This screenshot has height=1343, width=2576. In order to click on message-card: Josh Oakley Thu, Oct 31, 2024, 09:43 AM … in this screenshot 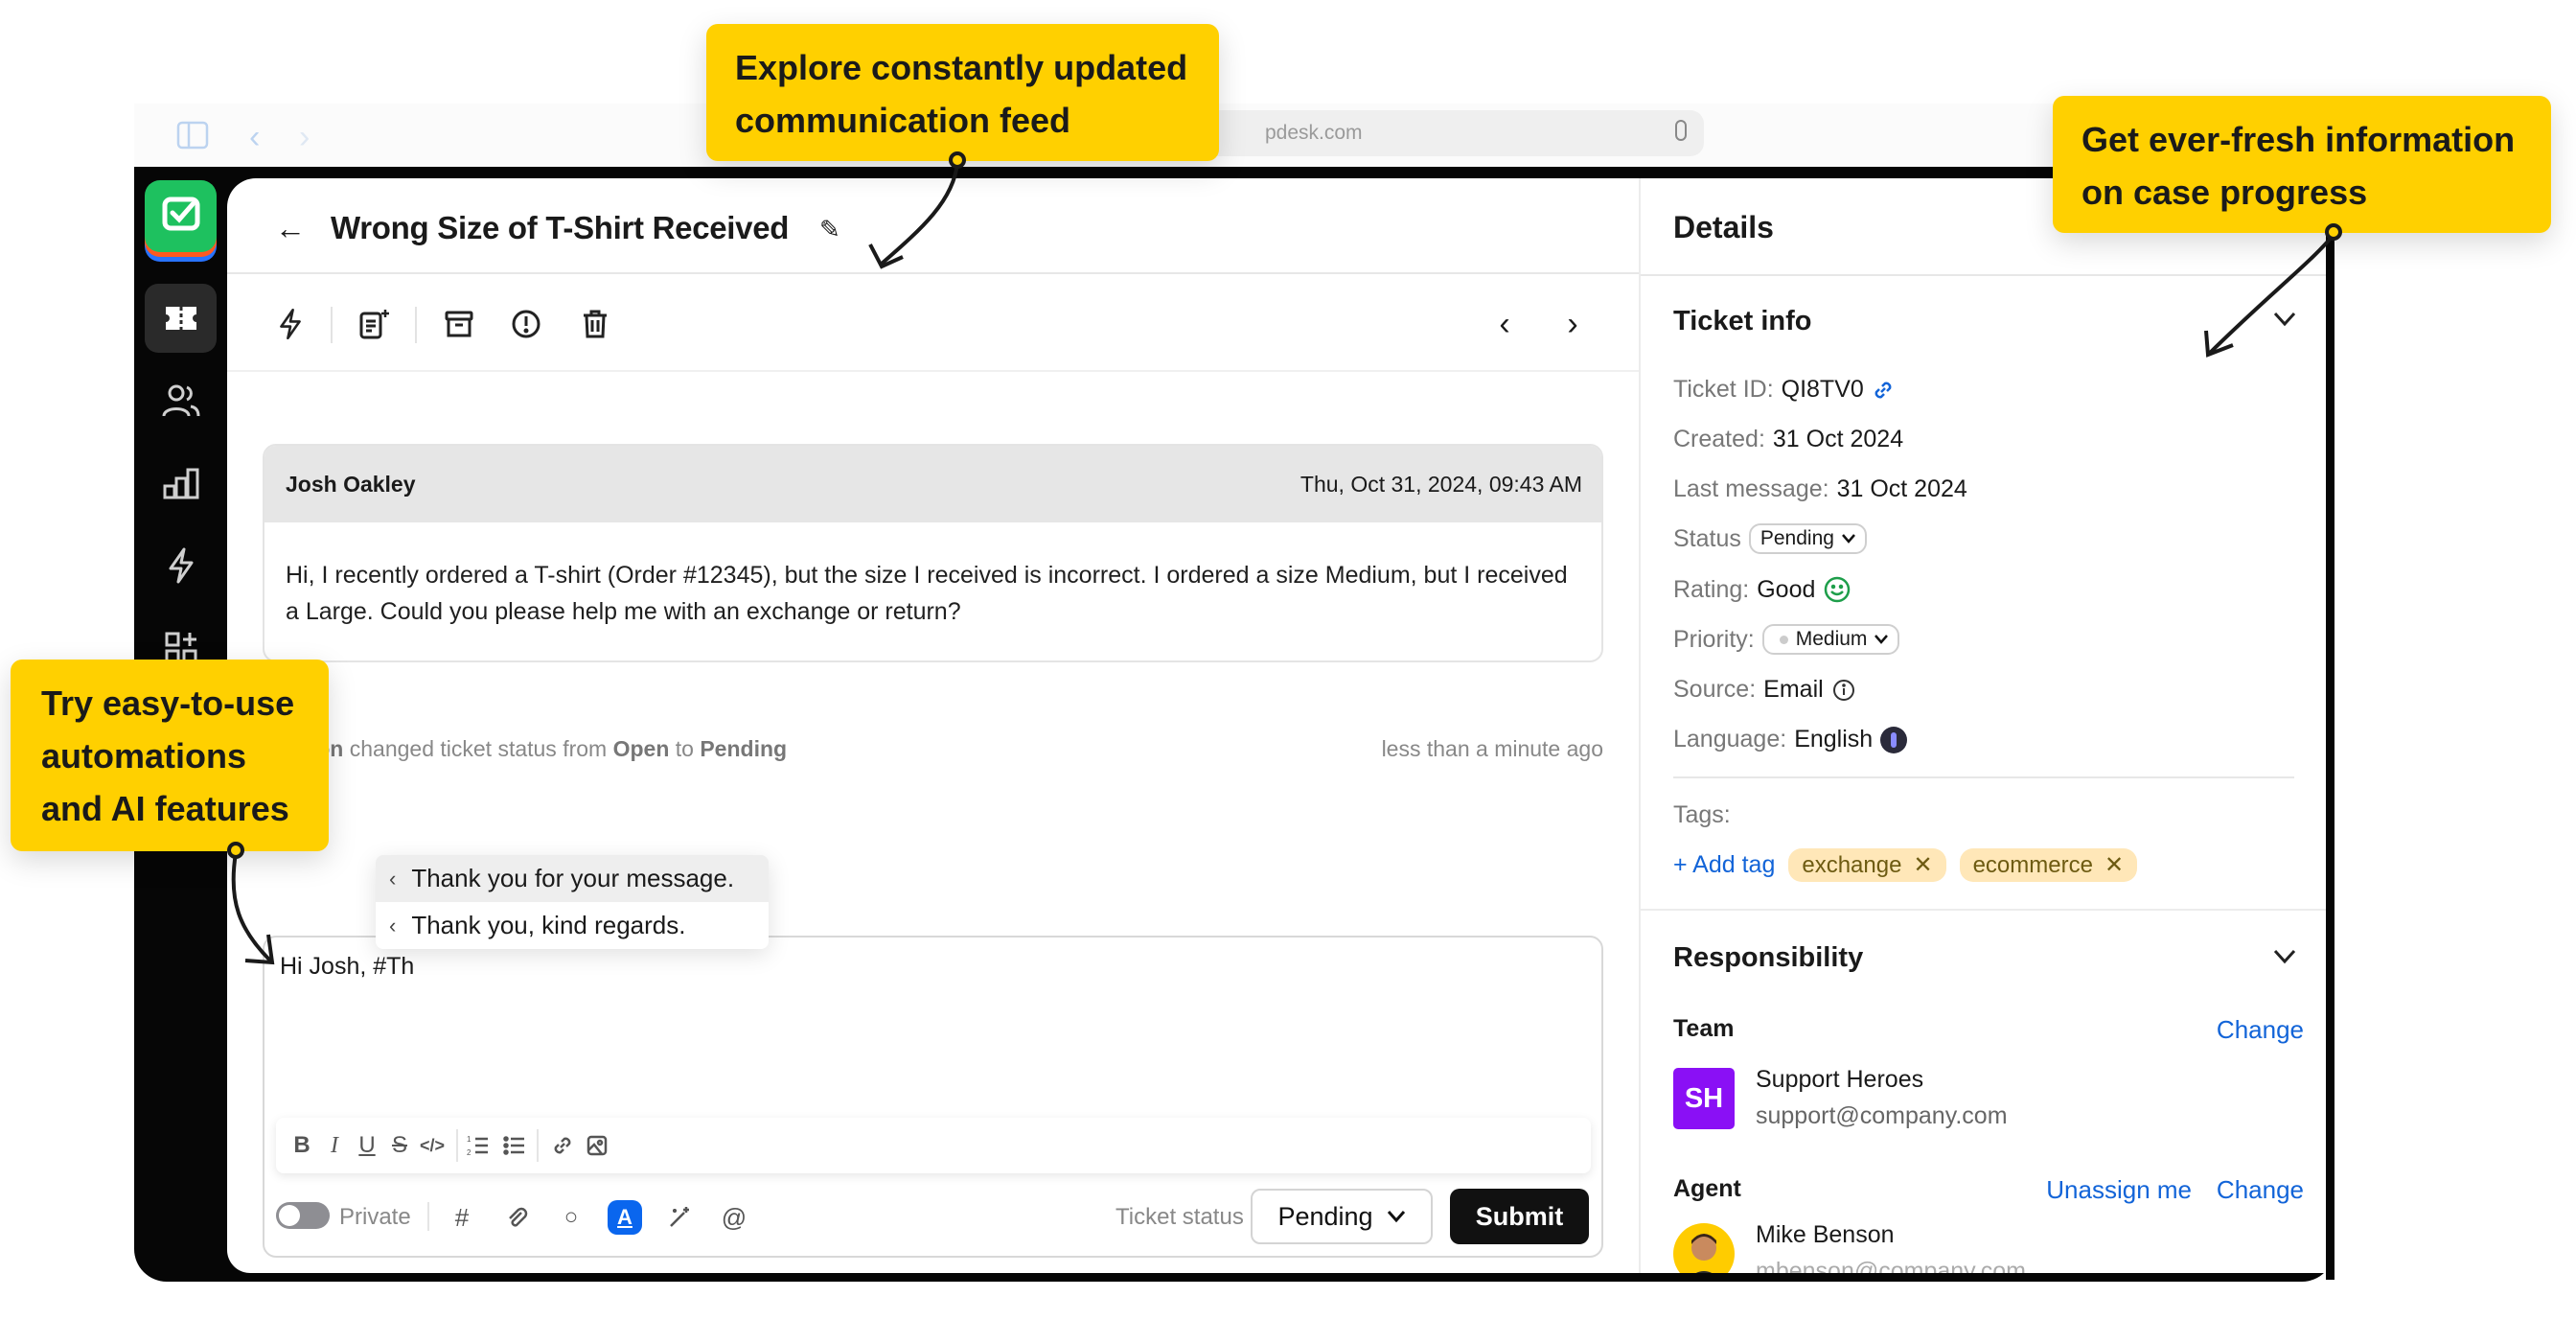, I will do `click(933, 553)`.